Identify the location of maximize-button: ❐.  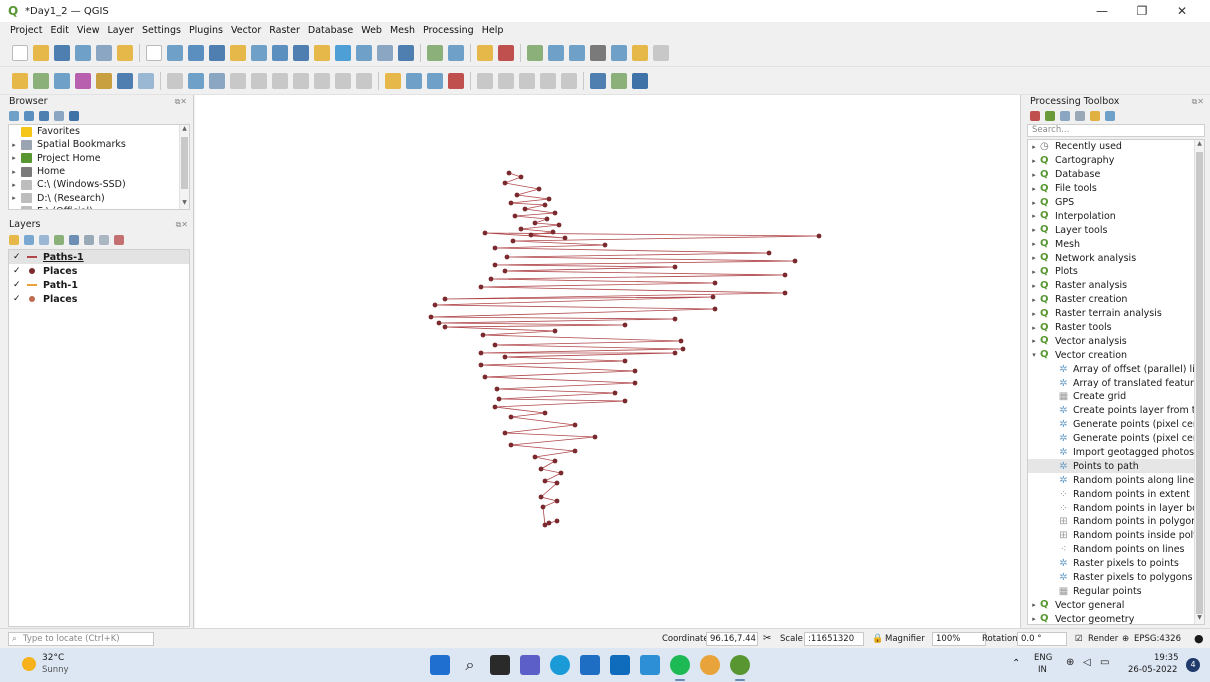
(1142, 11).